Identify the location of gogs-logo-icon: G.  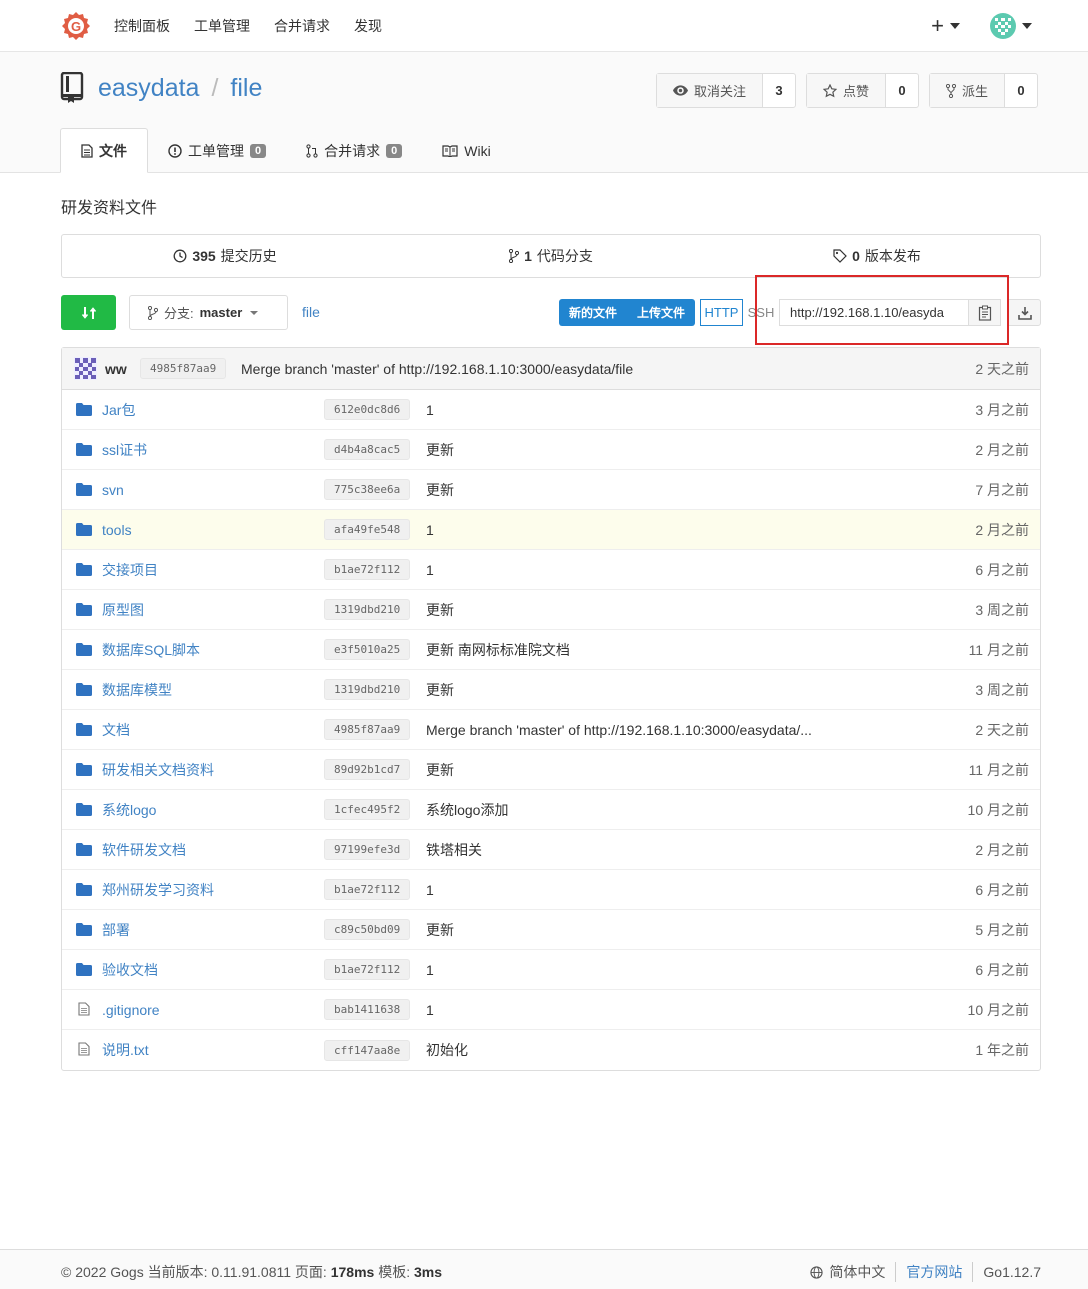
(76, 26).